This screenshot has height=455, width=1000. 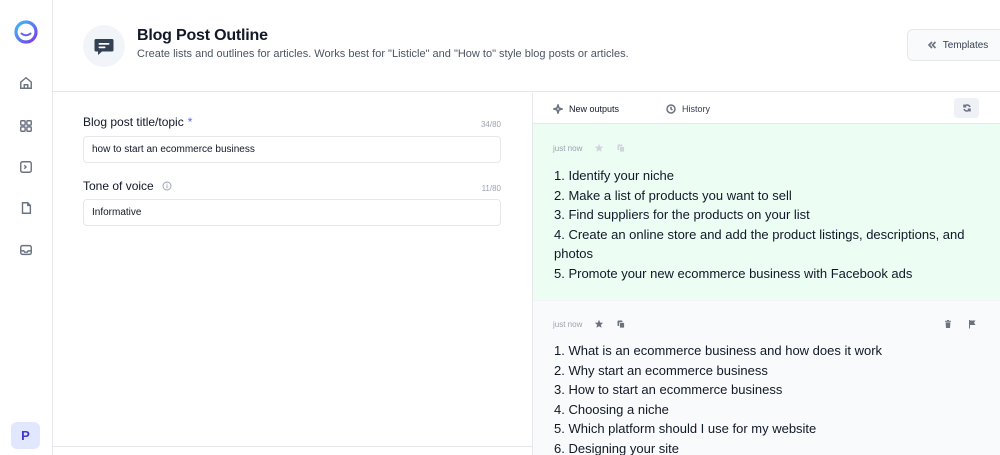 What do you see at coordinates (26, 32) in the screenshot?
I see `app-logo-icon` at bounding box center [26, 32].